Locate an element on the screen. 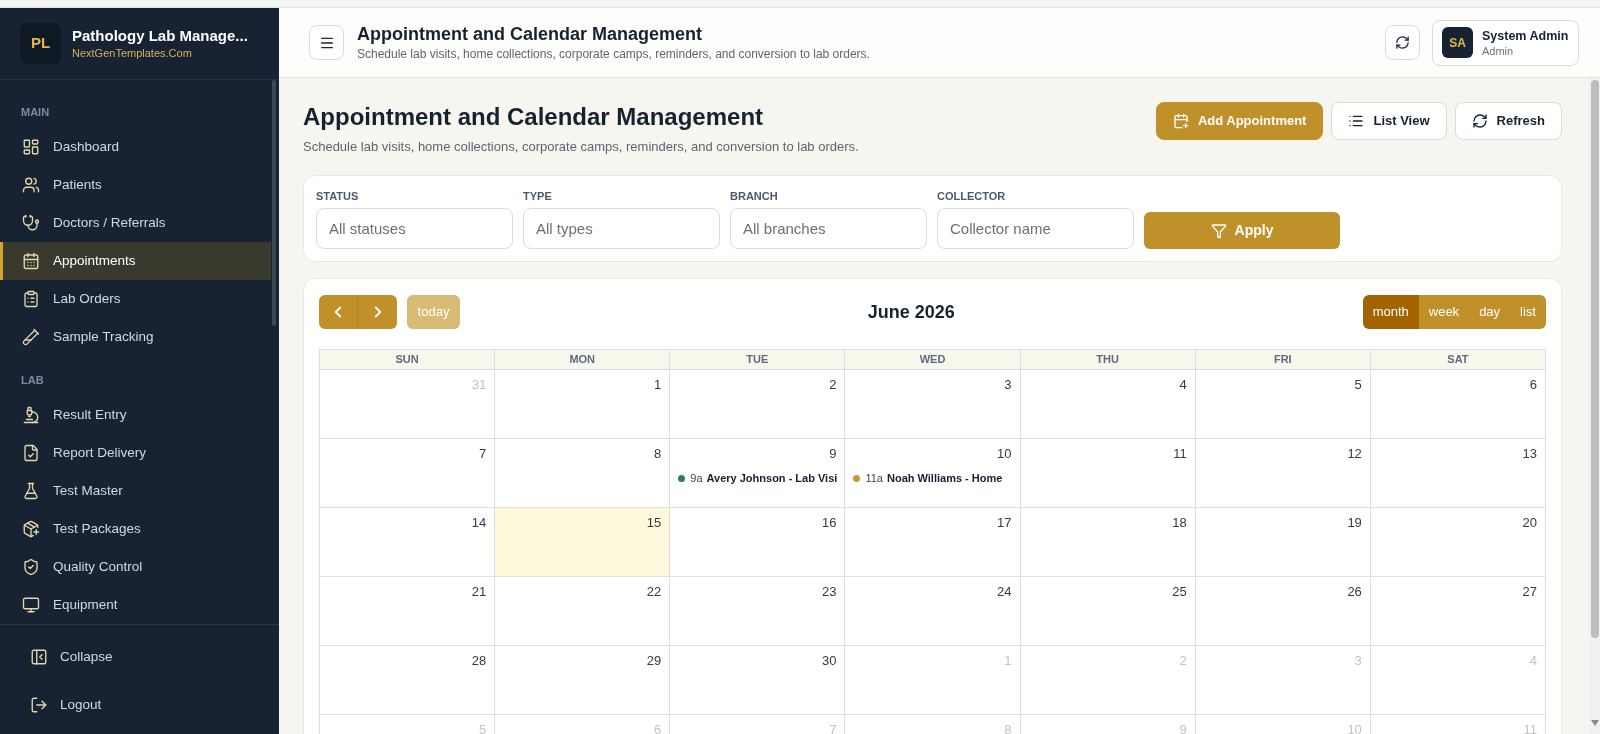 This screenshot has width=1600, height=734. day-cell: 9 9a Avery Johnson - Lab Visi is located at coordinates (758, 473).